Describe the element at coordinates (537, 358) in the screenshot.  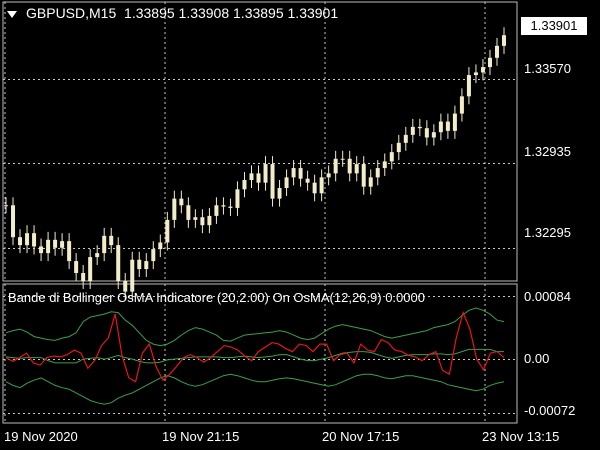
I see `indicator-tick-label: 0.00` at that location.